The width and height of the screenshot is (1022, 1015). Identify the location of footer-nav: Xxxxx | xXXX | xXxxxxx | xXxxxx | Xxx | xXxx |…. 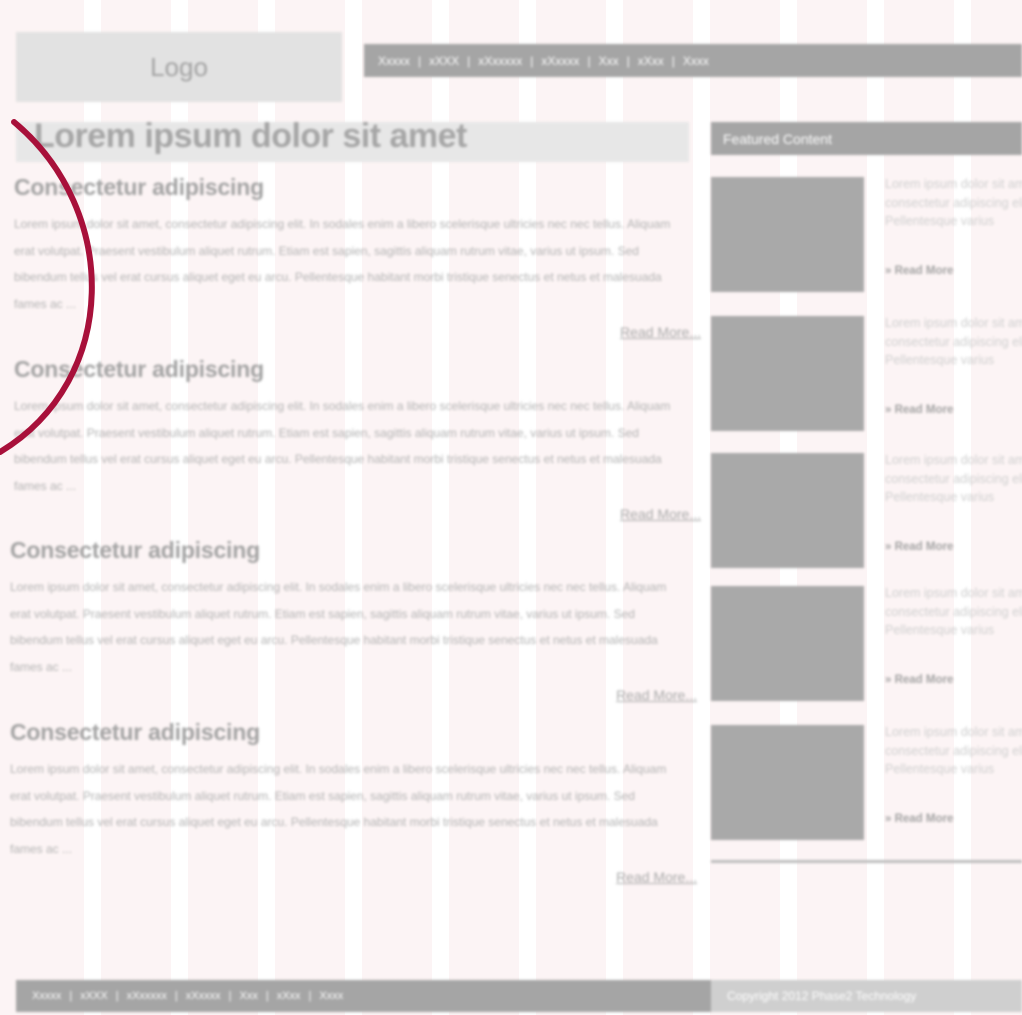
(363, 996).